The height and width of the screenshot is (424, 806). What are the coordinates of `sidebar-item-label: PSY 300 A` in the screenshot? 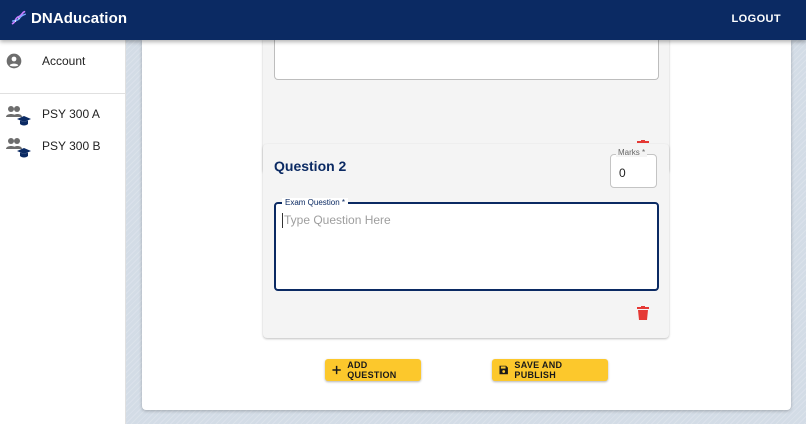 It's located at (71, 114).